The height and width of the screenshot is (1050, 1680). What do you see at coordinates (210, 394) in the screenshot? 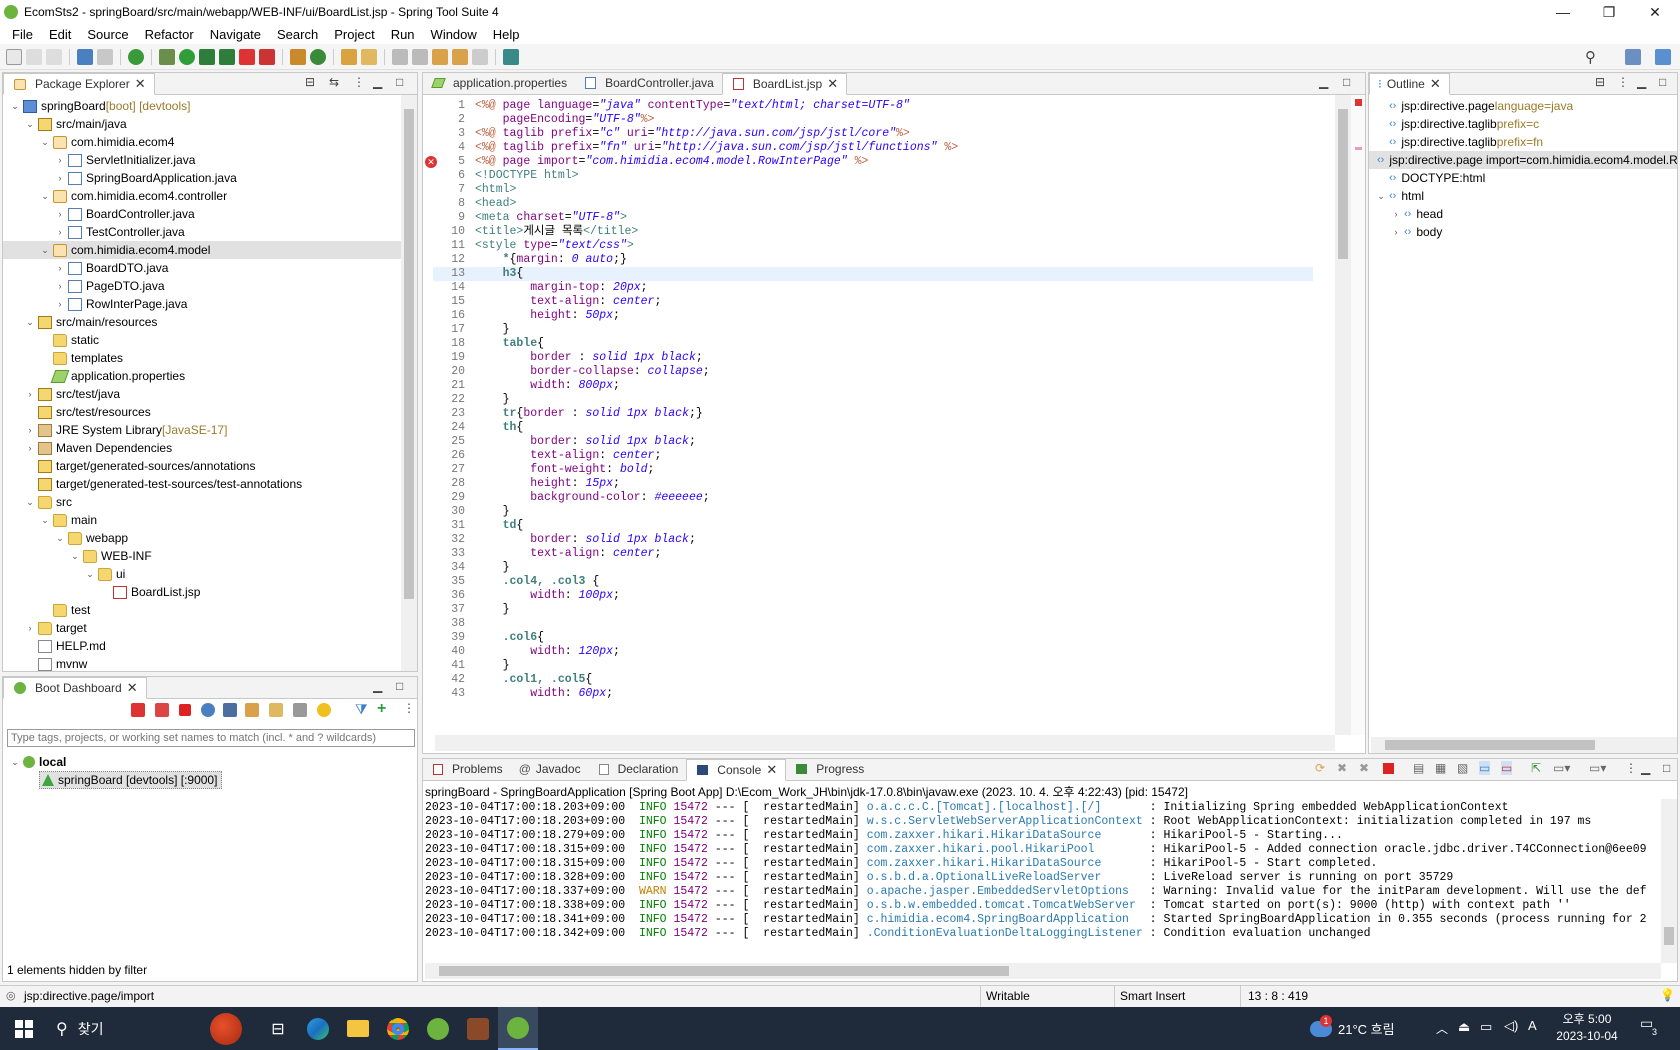
I see `tree-item: › src/test/java` at bounding box center [210, 394].